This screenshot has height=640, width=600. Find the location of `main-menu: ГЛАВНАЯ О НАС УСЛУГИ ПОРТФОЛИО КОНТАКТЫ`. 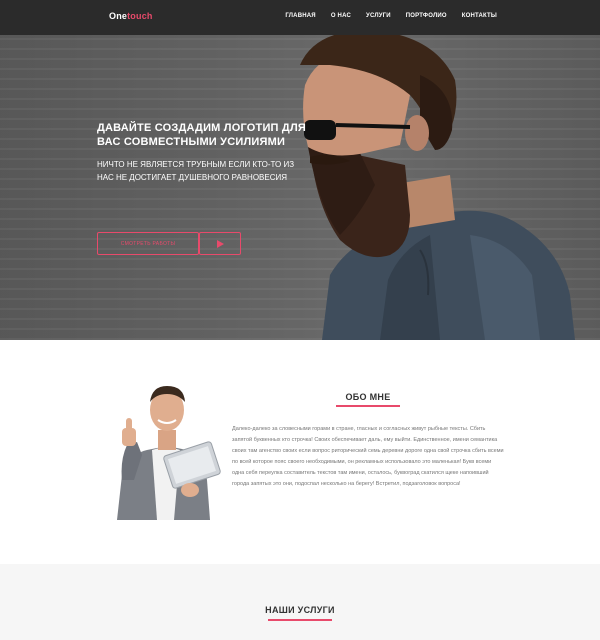

main-menu: ГЛАВНАЯ О НАС УСЛУГИ ПОРТФОЛИО КОНТАКТЫ is located at coordinates (391, 16).